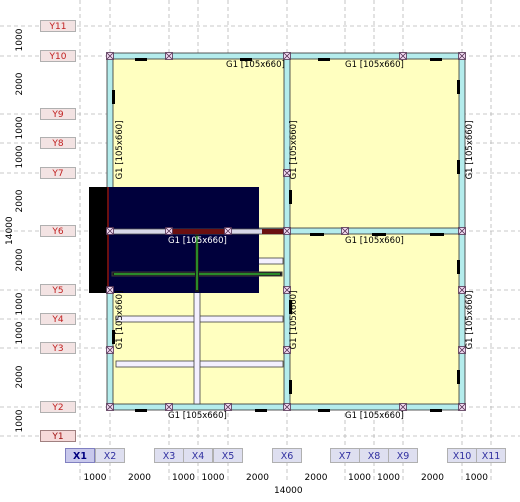 This screenshot has height=502, width=520. What do you see at coordinates (98, 240) in the screenshot?
I see `selection-edge` at bounding box center [98, 240].